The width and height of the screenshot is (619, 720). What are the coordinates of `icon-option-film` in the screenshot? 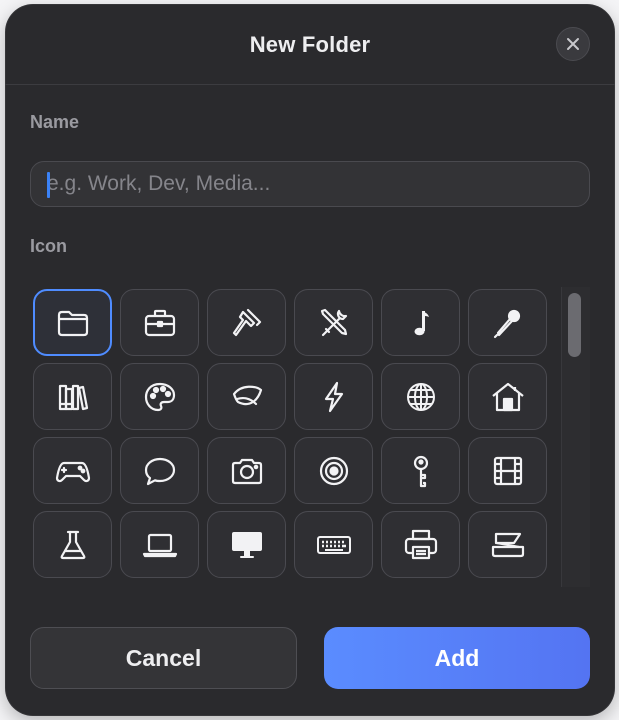 It's located at (507, 470).